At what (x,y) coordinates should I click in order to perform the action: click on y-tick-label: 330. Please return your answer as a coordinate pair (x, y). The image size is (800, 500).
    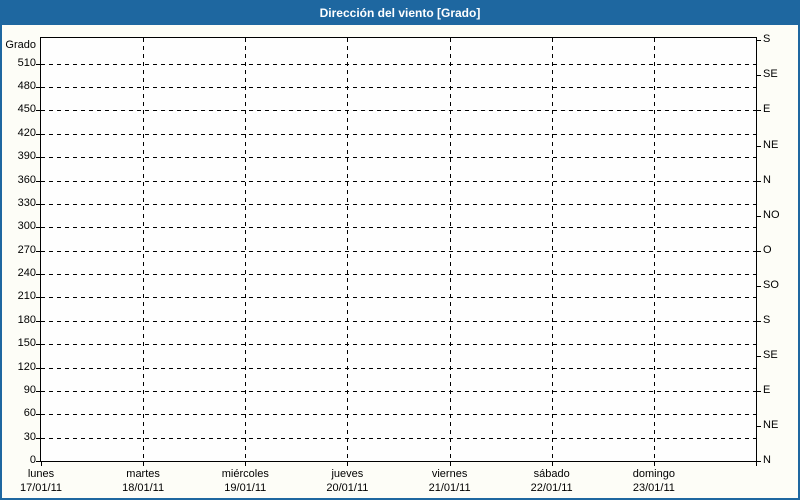
    Looking at the image, I should click on (26, 202).